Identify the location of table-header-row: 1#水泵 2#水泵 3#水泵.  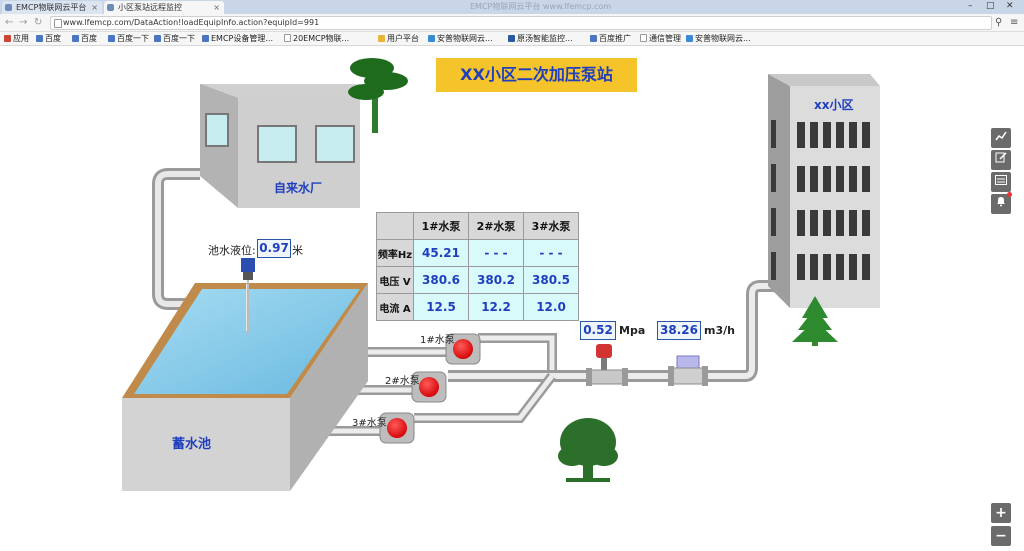
(477, 226).